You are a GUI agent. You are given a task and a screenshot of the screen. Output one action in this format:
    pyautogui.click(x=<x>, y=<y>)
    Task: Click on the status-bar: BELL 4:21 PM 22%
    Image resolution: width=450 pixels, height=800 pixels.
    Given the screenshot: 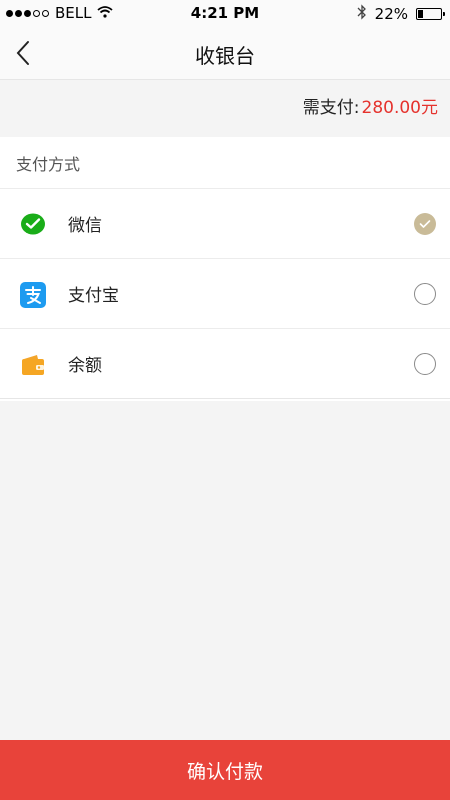 What is the action you would take?
    pyautogui.click(x=225, y=13)
    